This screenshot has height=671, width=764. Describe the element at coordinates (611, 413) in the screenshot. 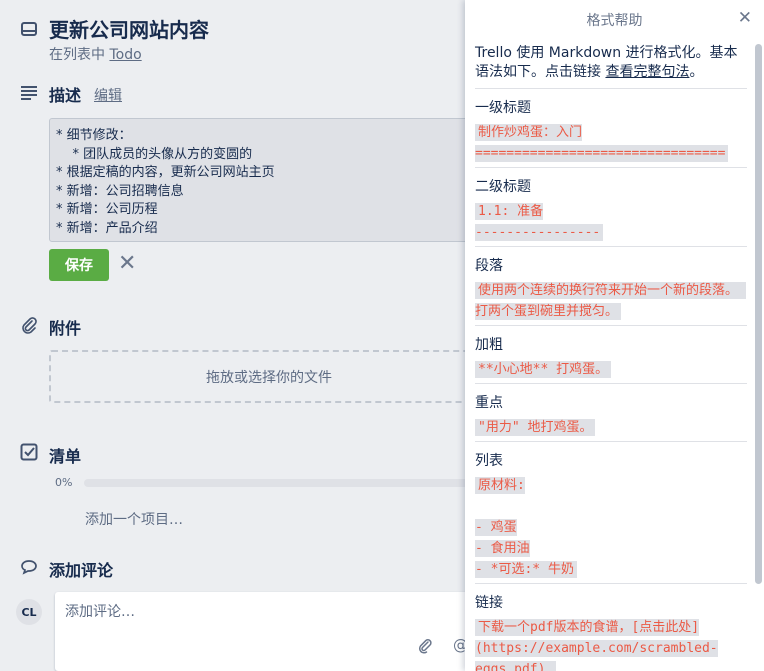

I see `help-section: 重点 "用力" 地打鸡蛋。` at that location.